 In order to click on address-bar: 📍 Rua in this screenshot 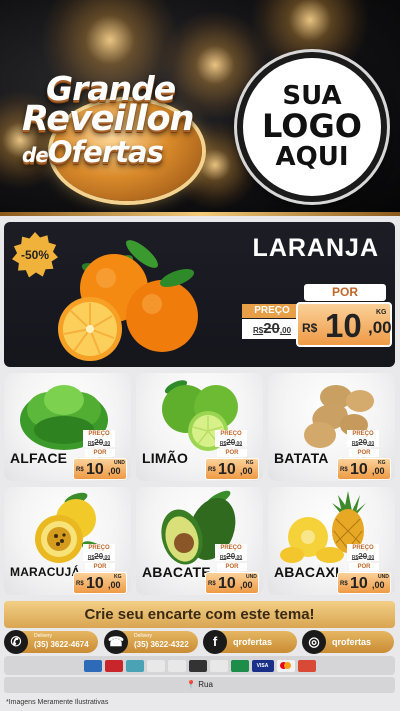, I will do `click(199, 685)`.